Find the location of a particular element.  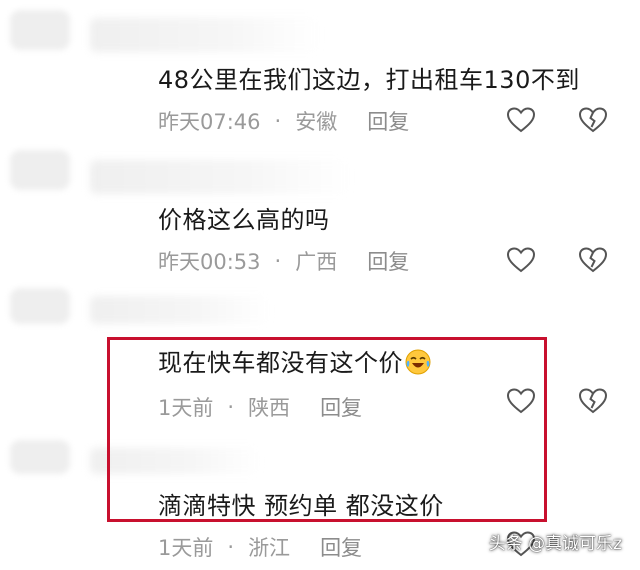

comment-meta: 1天前 · 陕西 回复 is located at coordinates (260, 407).